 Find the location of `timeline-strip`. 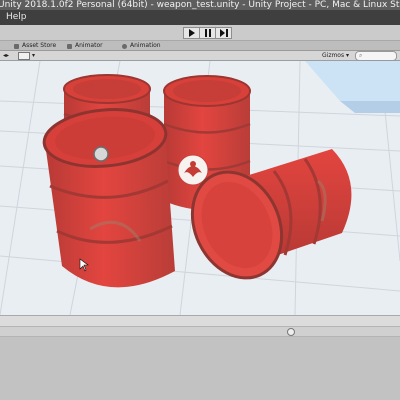

timeline-strip is located at coordinates (200, 331).